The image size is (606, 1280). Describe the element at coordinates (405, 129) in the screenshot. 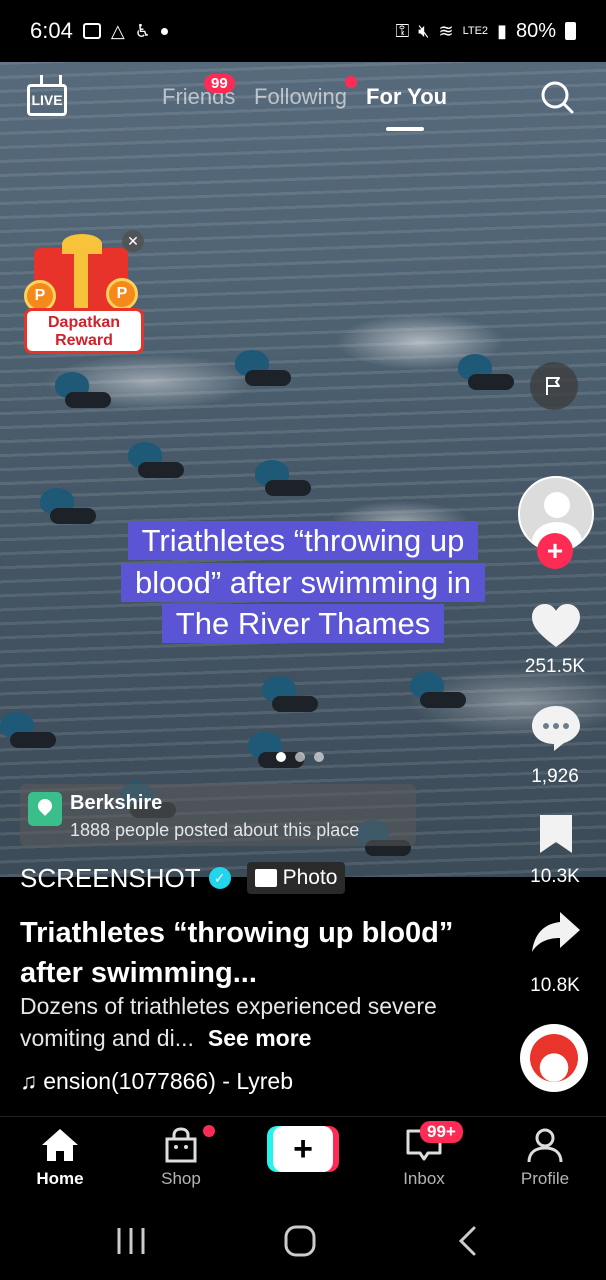

I see `active-tab-indicator` at that location.